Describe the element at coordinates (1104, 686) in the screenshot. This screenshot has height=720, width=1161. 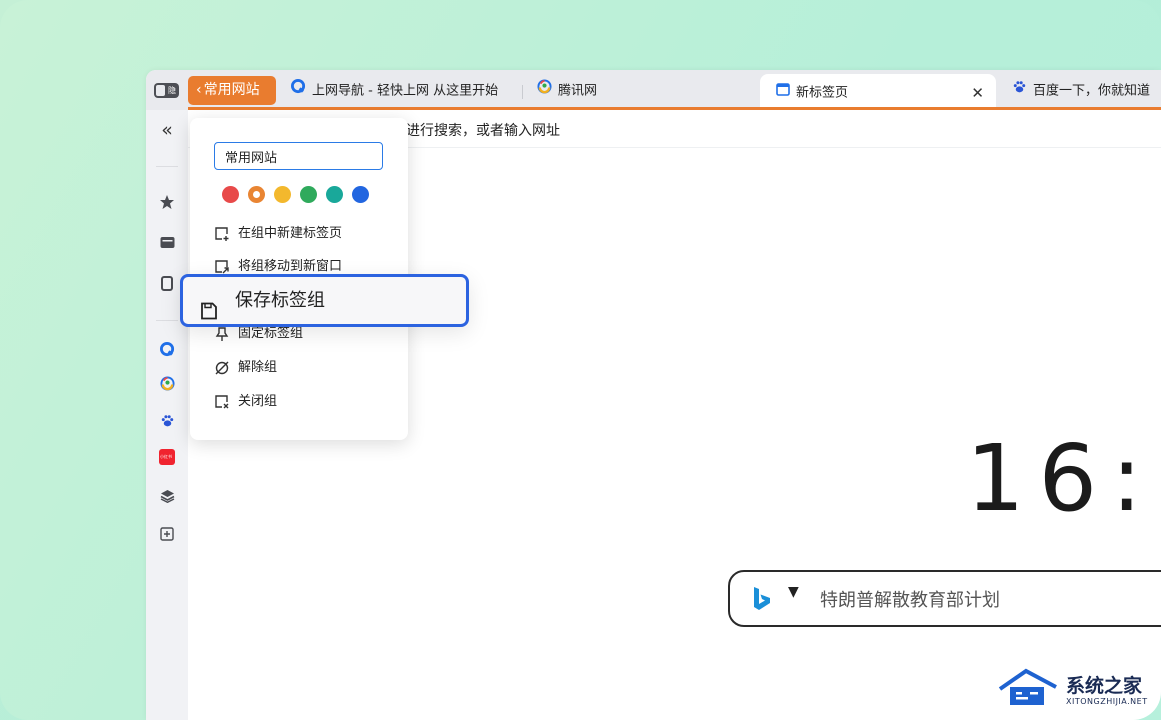
I see `watermark-title: 系统之家` at that location.